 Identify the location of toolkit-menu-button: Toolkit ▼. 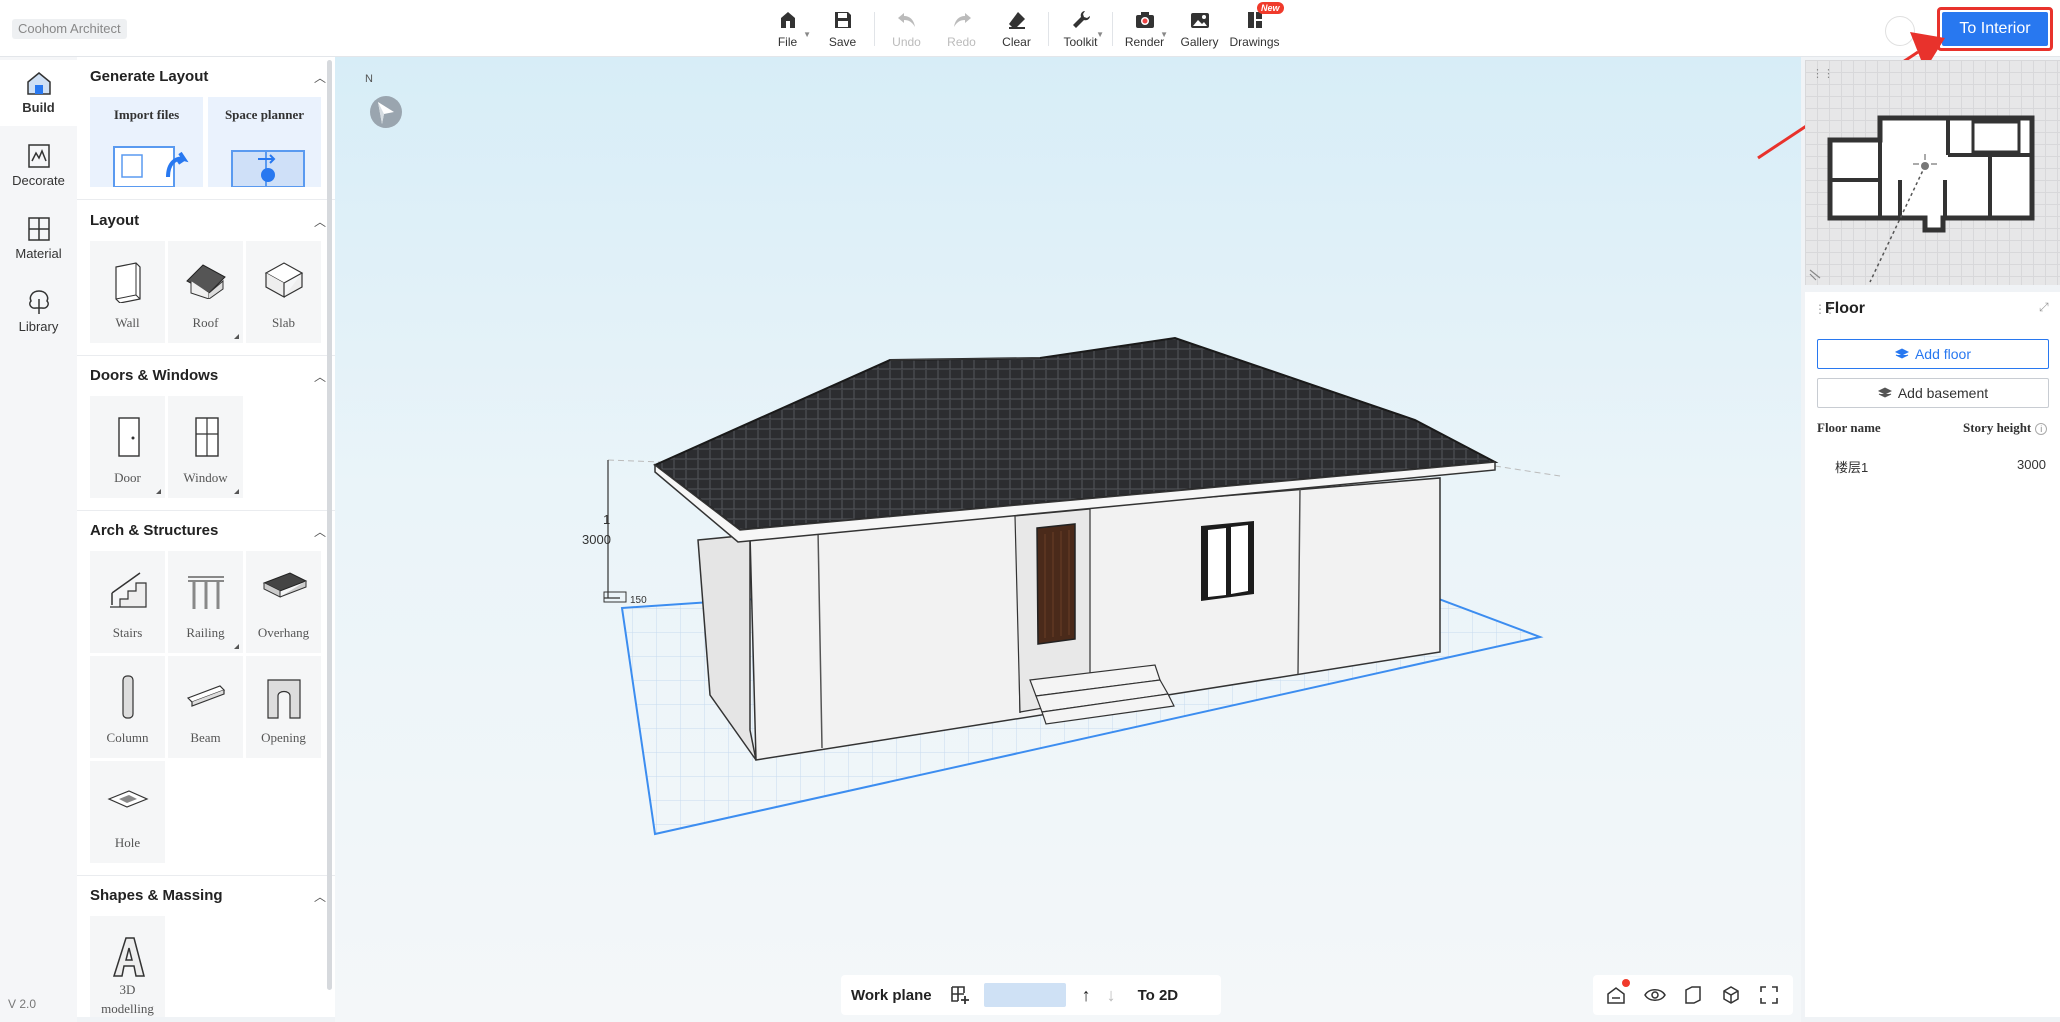
(1080, 29).